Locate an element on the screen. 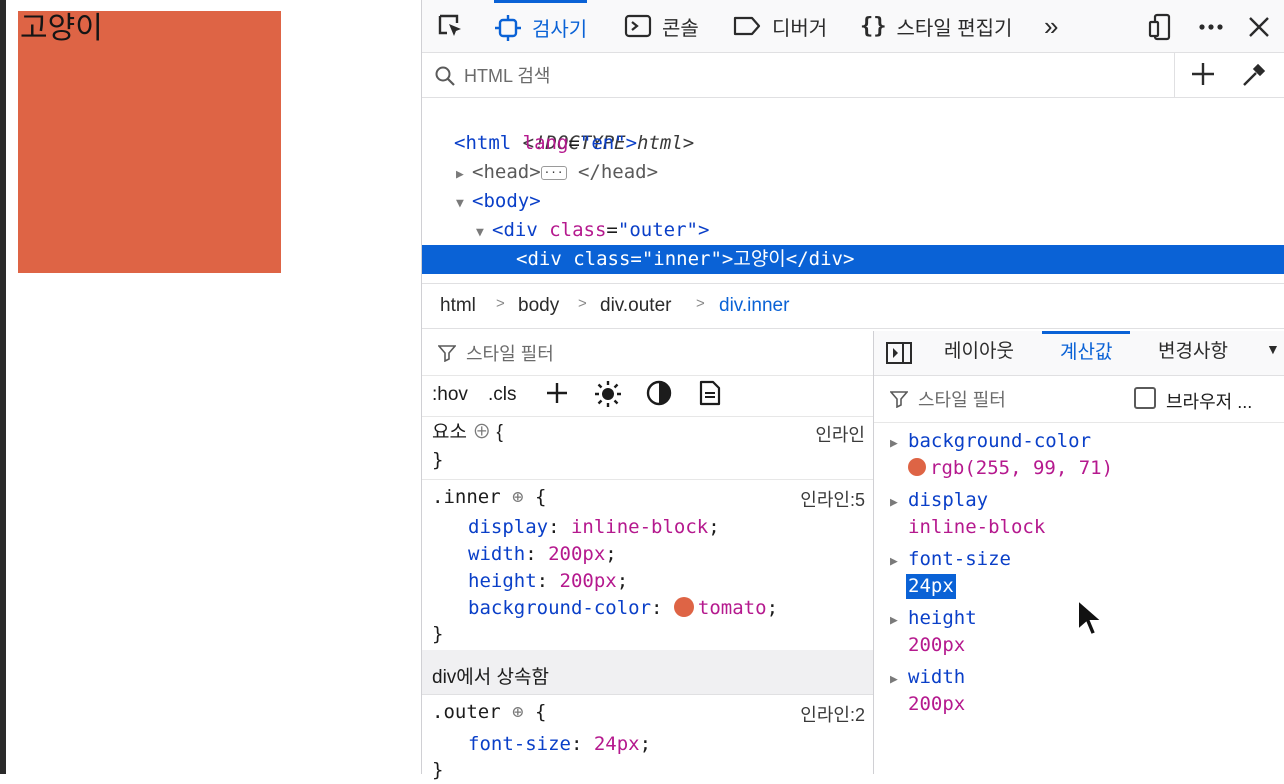  close-devtools-button is located at coordinates (1259, 27).